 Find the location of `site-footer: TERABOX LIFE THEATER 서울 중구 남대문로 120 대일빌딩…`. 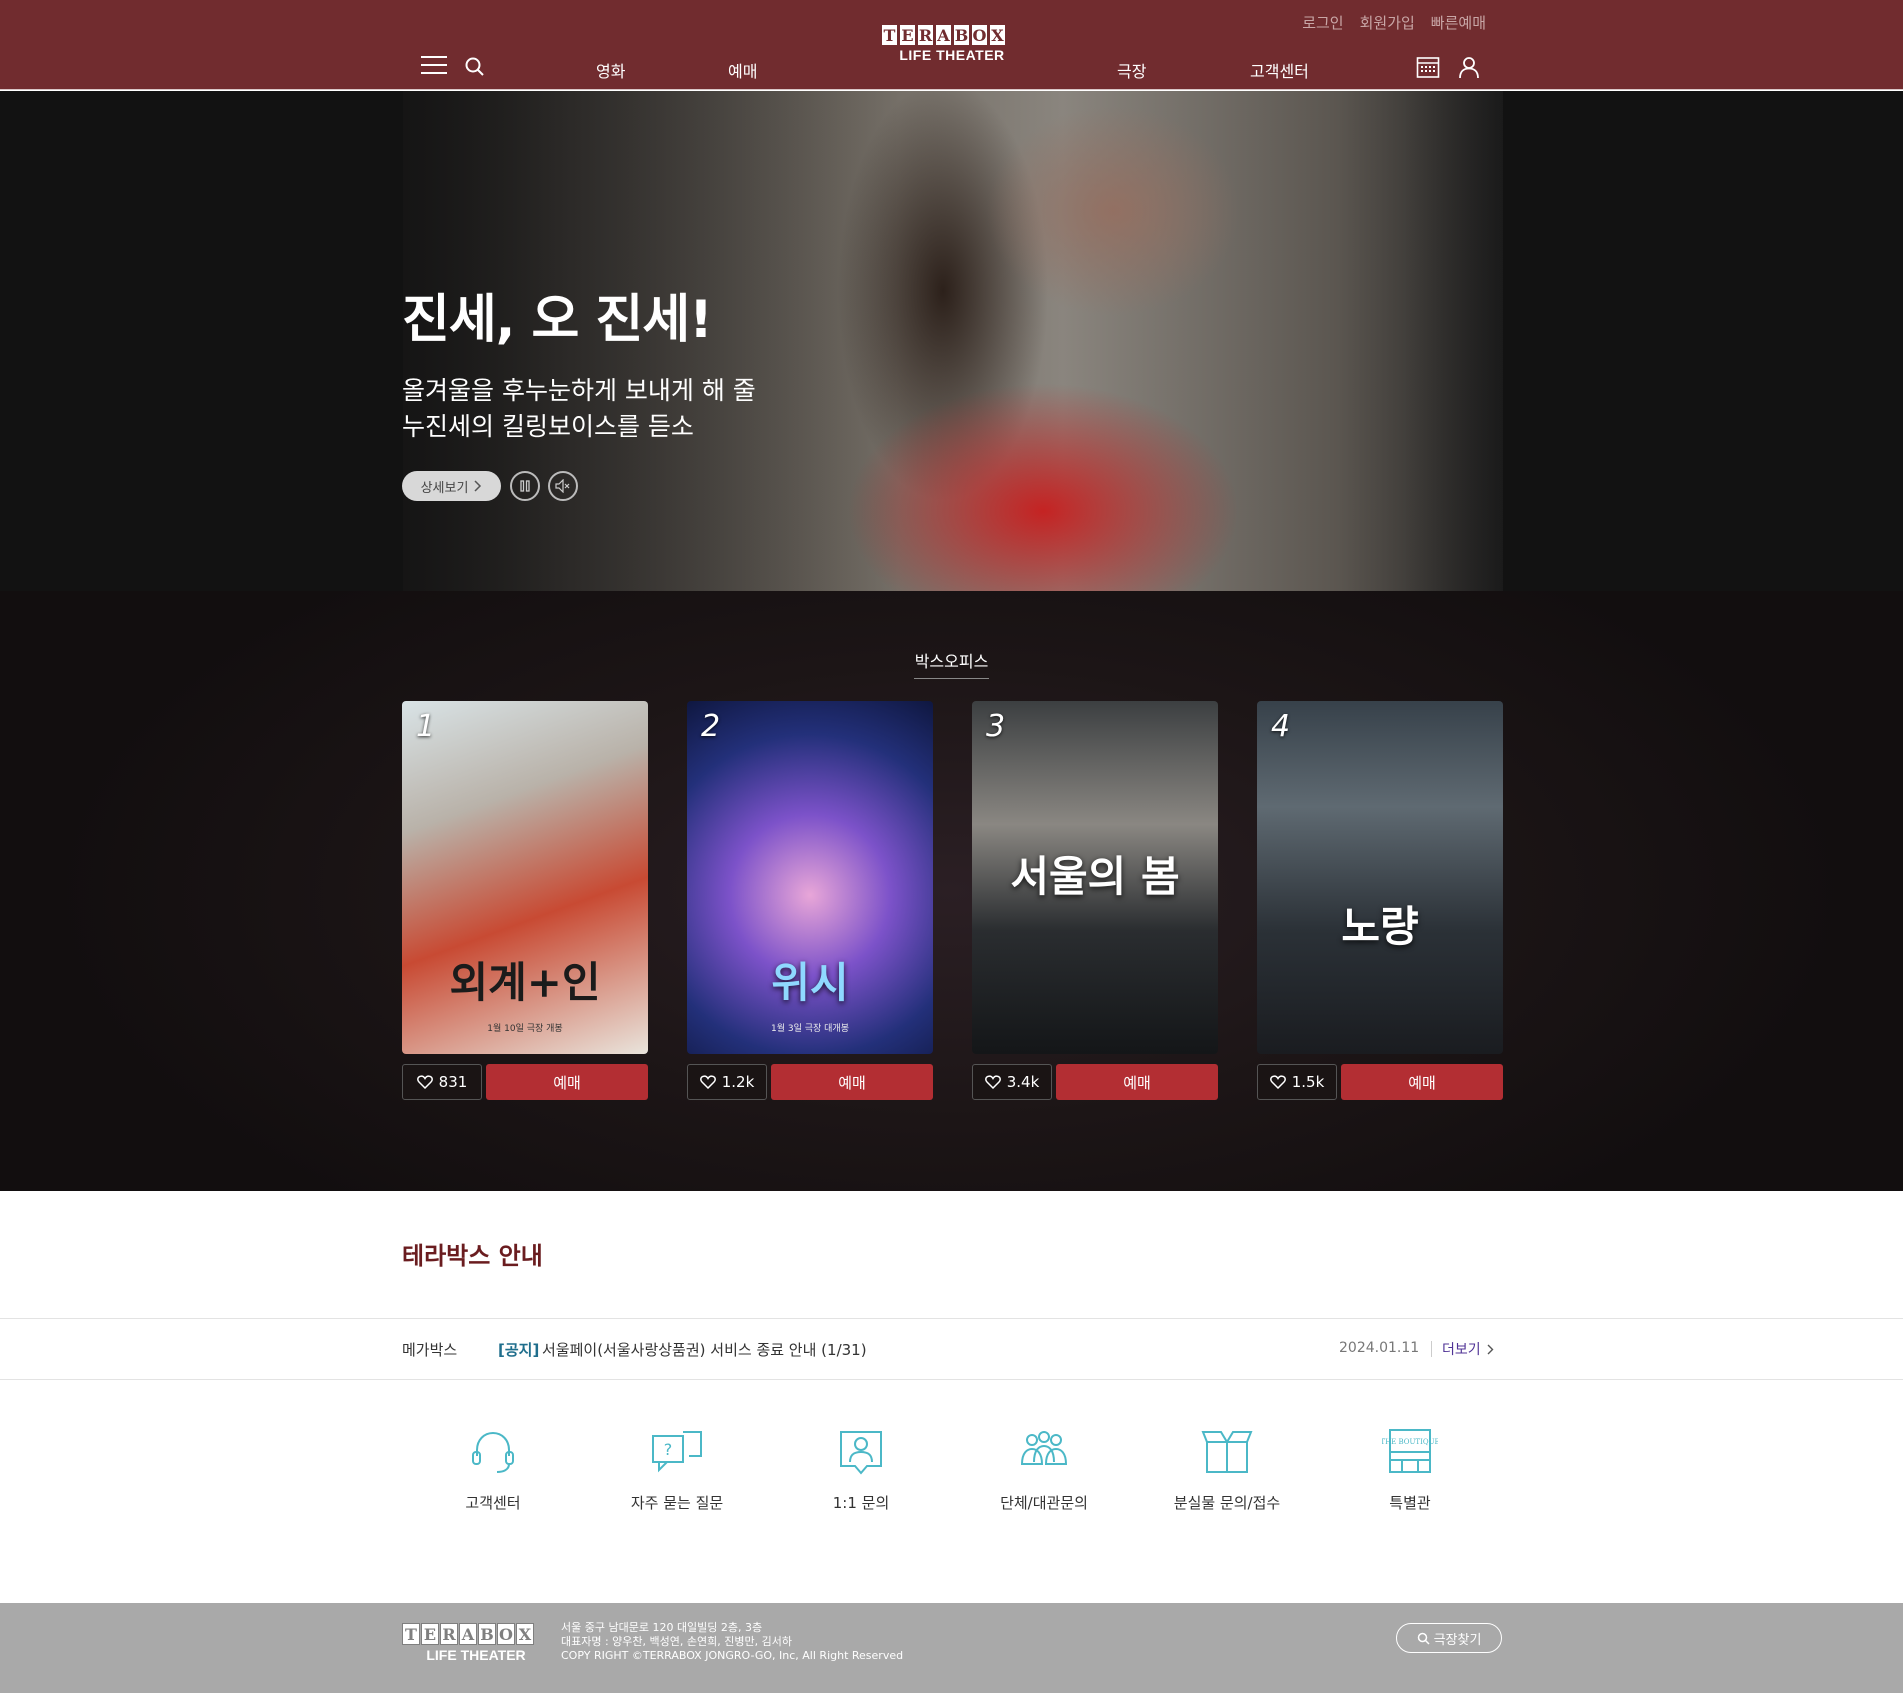

site-footer: TERABOX LIFE THEATER 서울 중구 남대문로 120 대일빌딩… is located at coordinates (951, 1648).